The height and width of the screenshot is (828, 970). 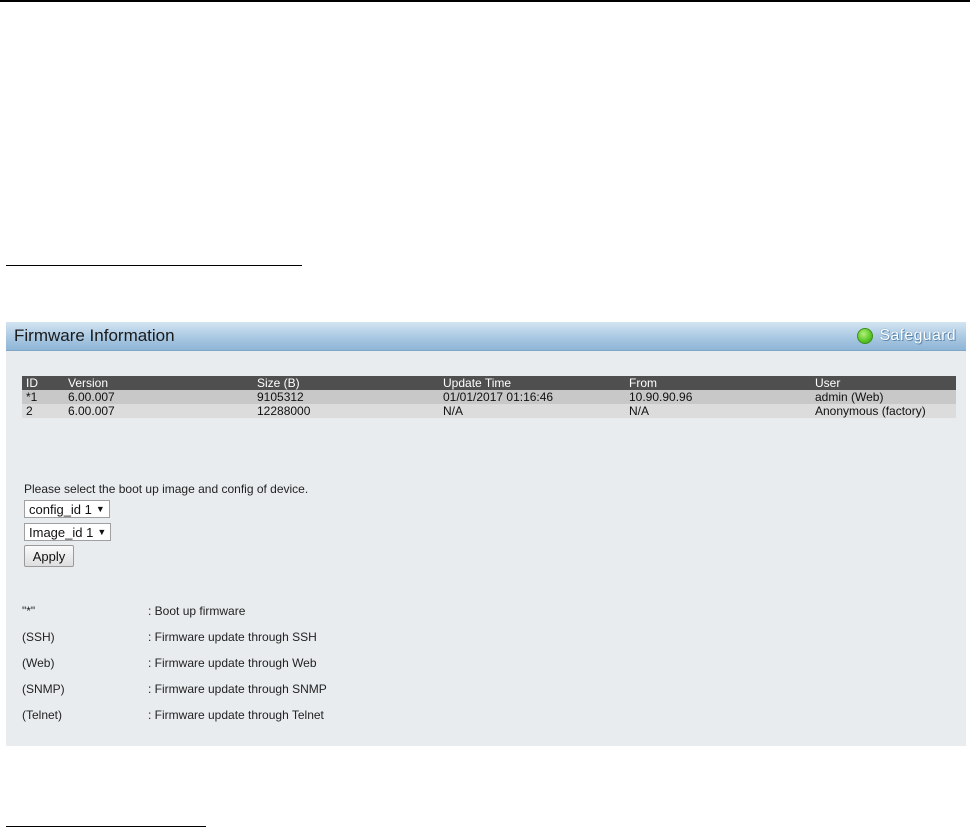 I want to click on cell-user: admin (Web), so click(x=883, y=397).